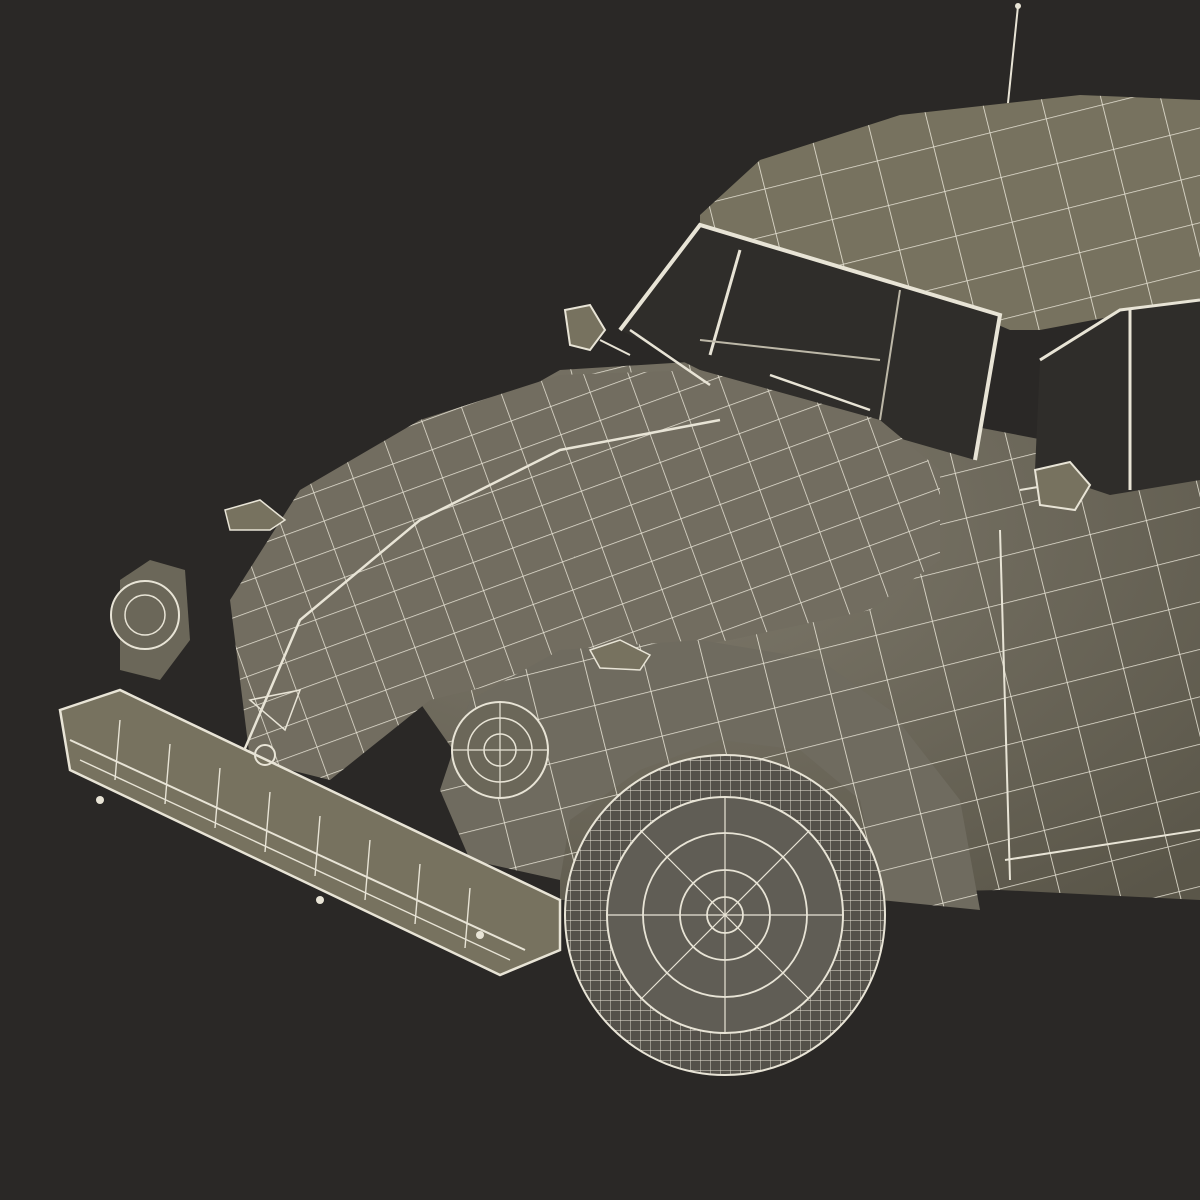 This screenshot has height=1200, width=1200. Describe the element at coordinates (150, 620) in the screenshot. I see `front-left-headlight` at that location.